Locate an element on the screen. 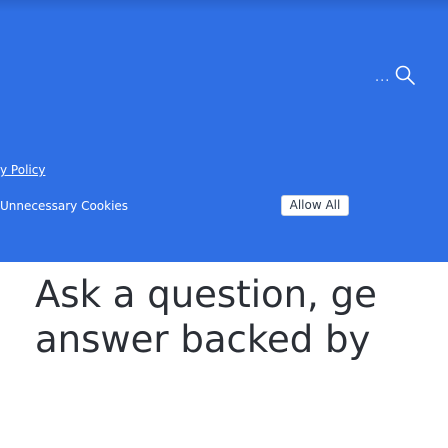 The height and width of the screenshot is (448, 448). hero-headline-line-1: Ask a question, ge is located at coordinates (206, 294).